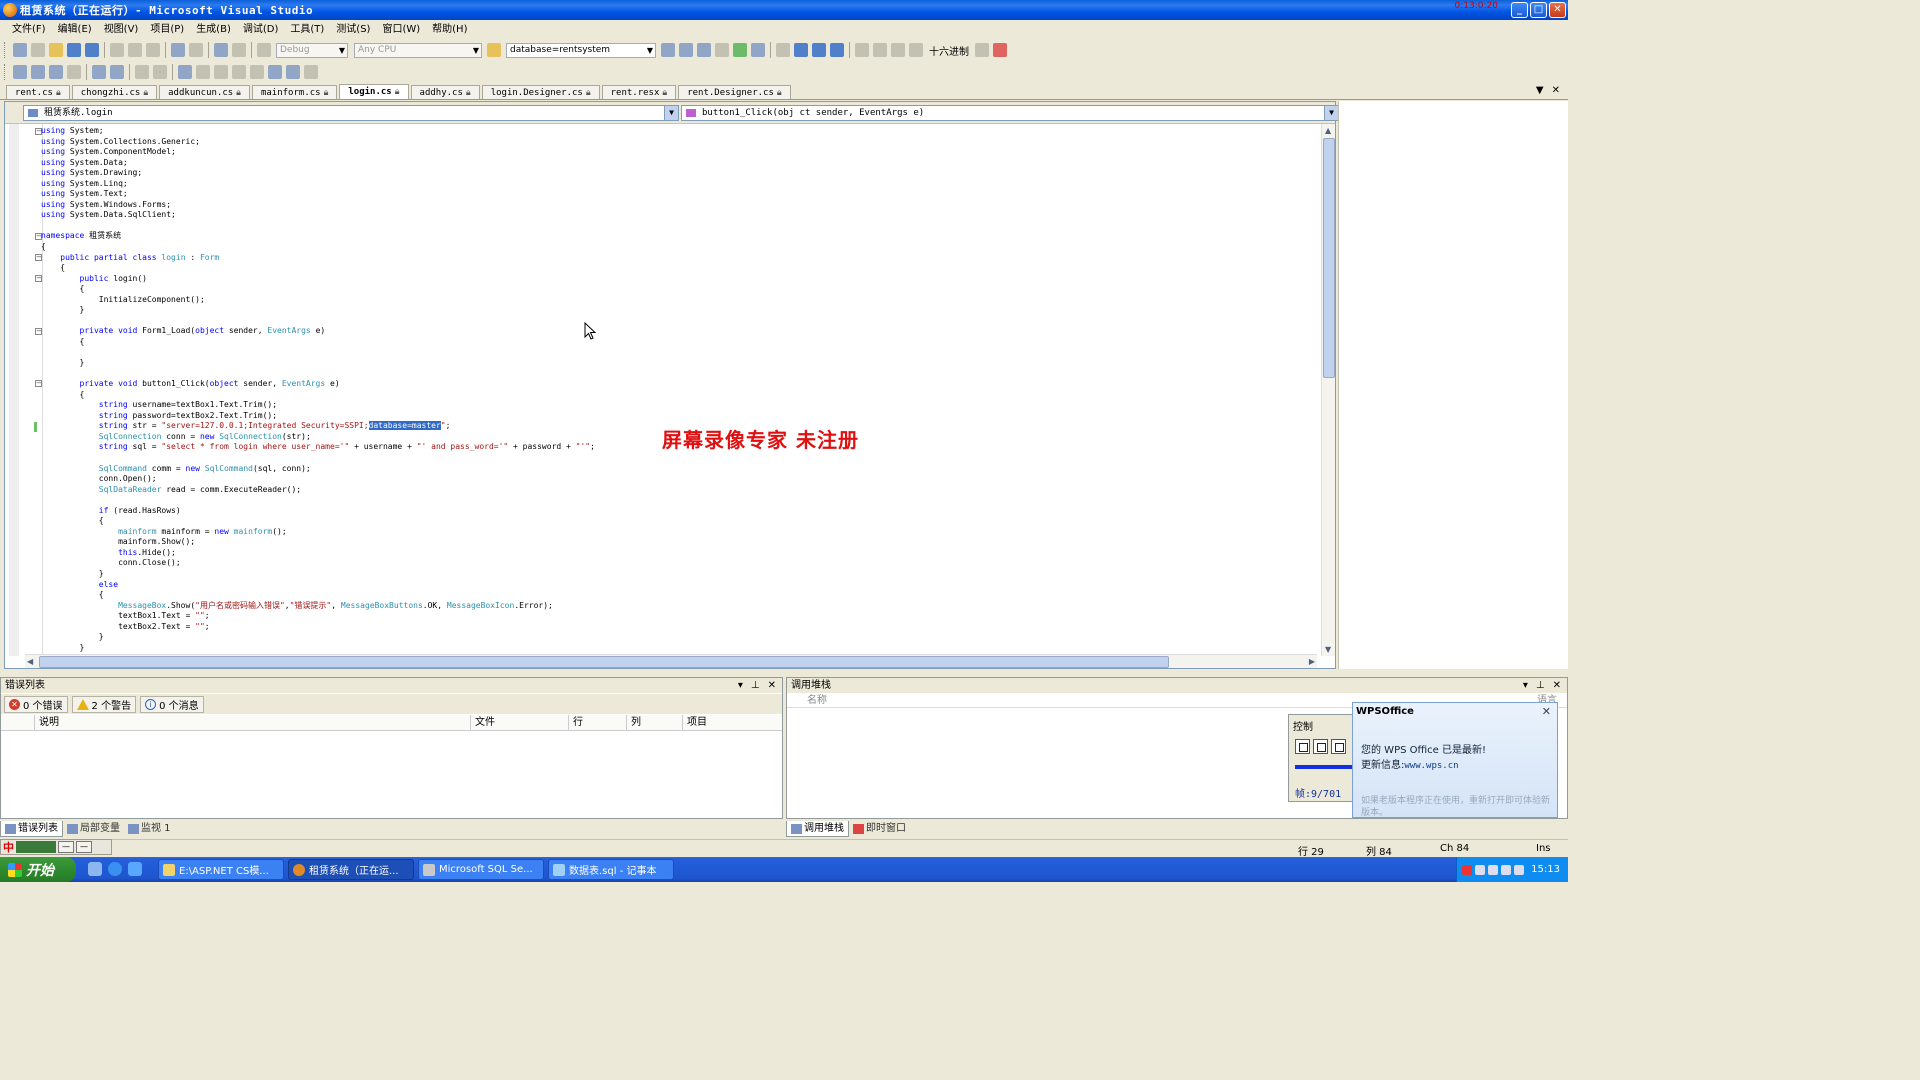 The height and width of the screenshot is (1080, 1920). I want to click on column-name: 名称, so click(817, 700).